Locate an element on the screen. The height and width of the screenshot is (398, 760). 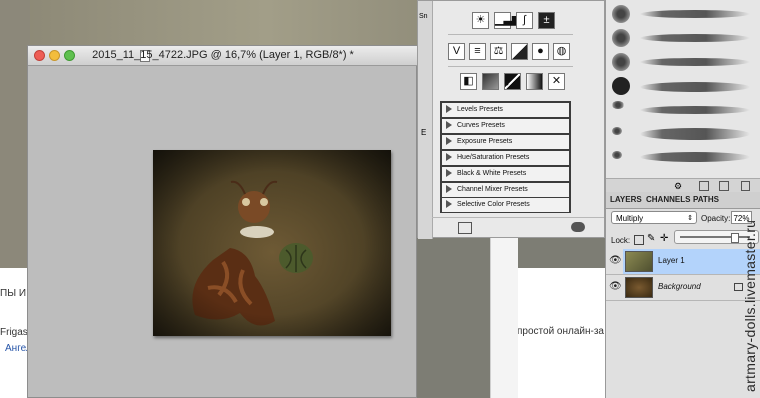
lock-position-icon: ✛ is located at coordinates (664, 238).